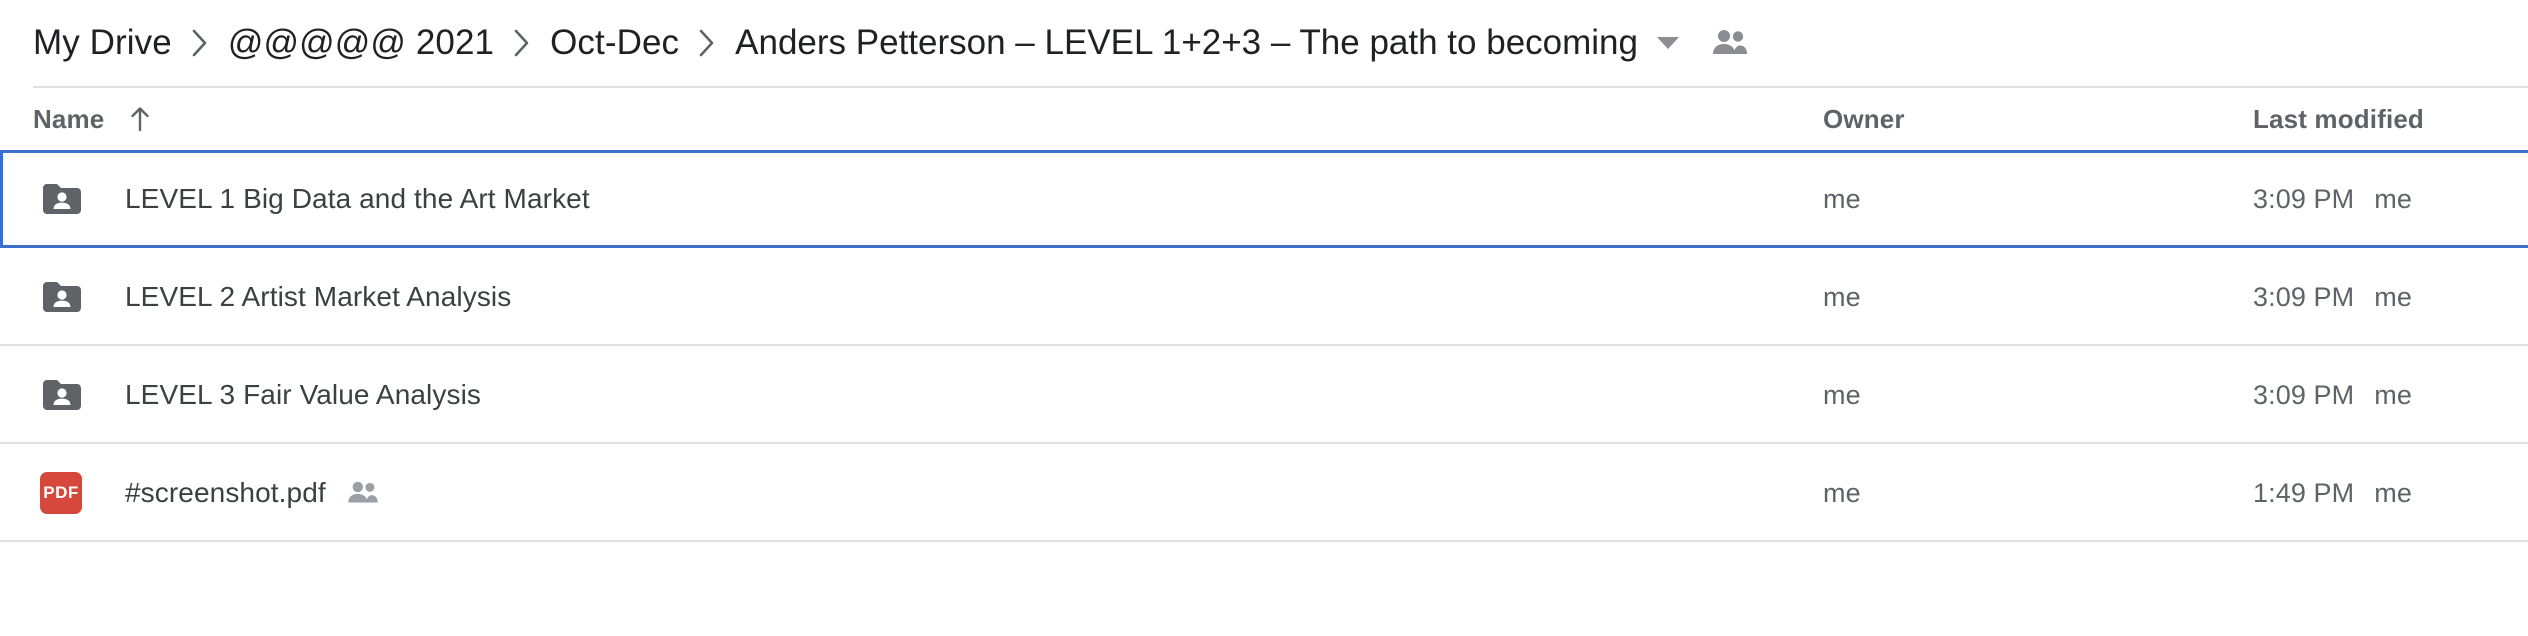  I want to click on file-name-cell: LEVEL 2 Artist Market Analysis, so click(928, 297).